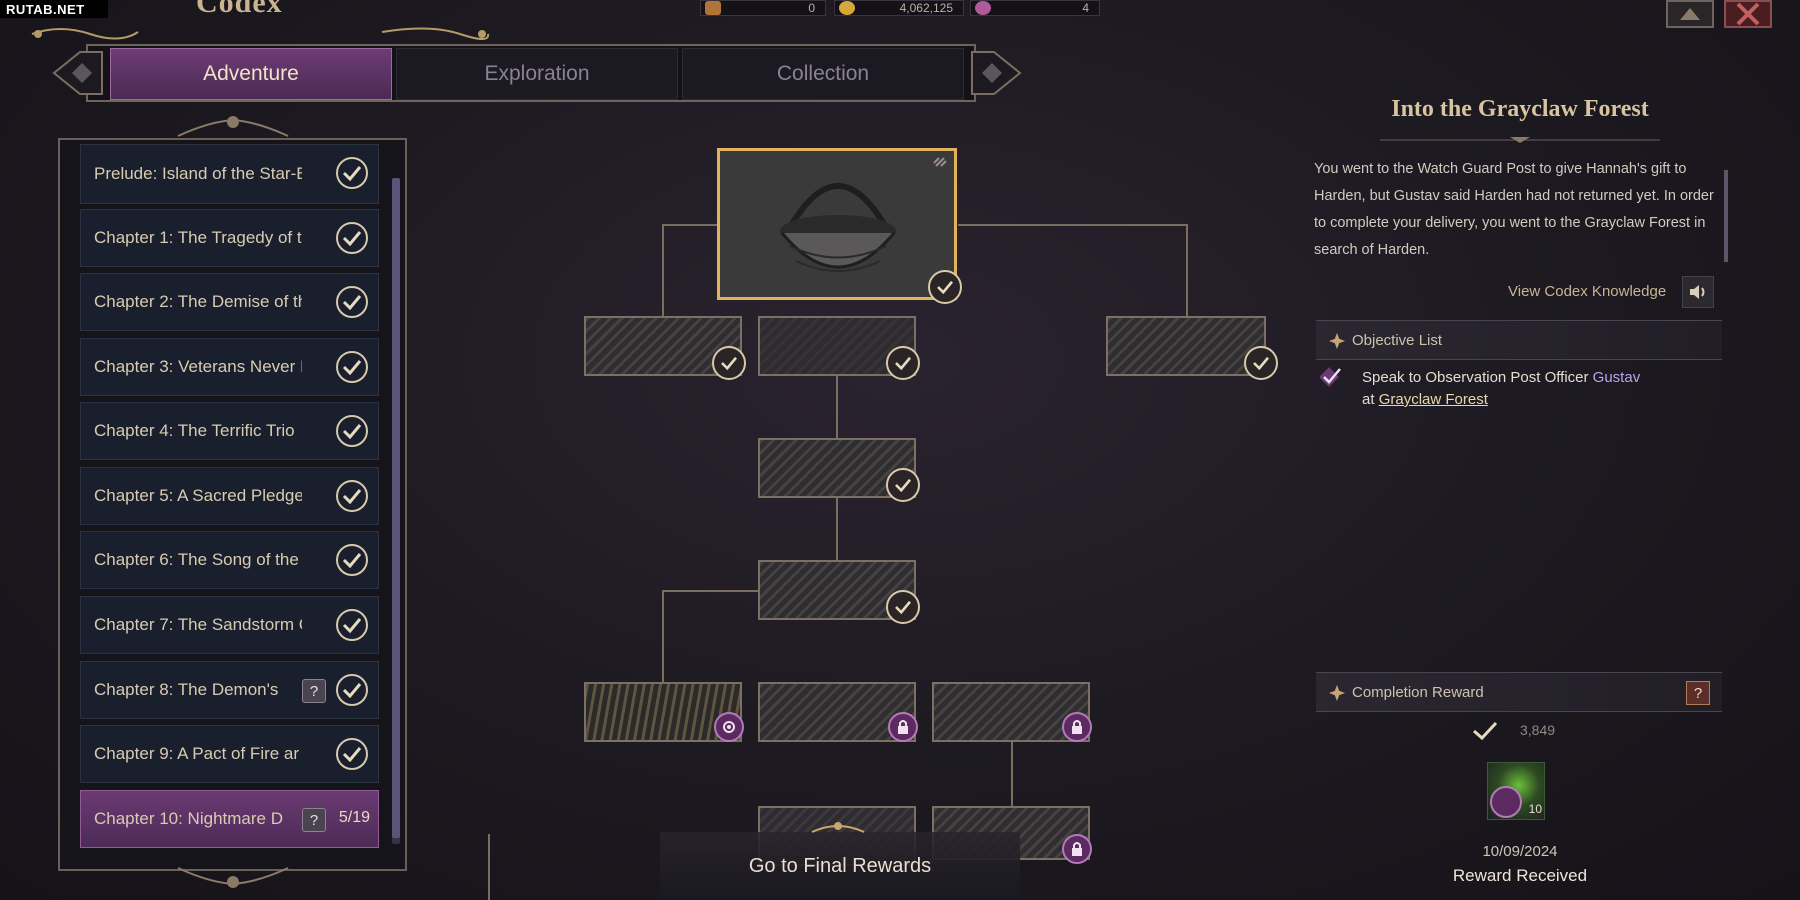 The image size is (1800, 900). Describe the element at coordinates (198, 173) in the screenshot. I see `chapter-label: Prelude: Island of the Star-B` at that location.